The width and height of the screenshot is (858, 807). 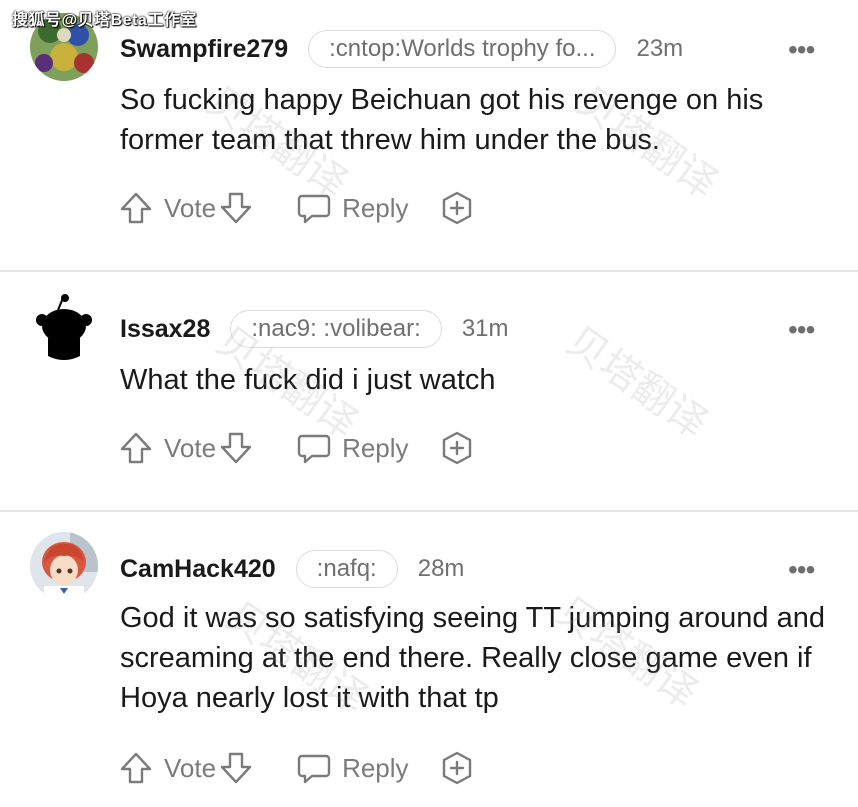 I want to click on timestamp: 28m, so click(x=441, y=568).